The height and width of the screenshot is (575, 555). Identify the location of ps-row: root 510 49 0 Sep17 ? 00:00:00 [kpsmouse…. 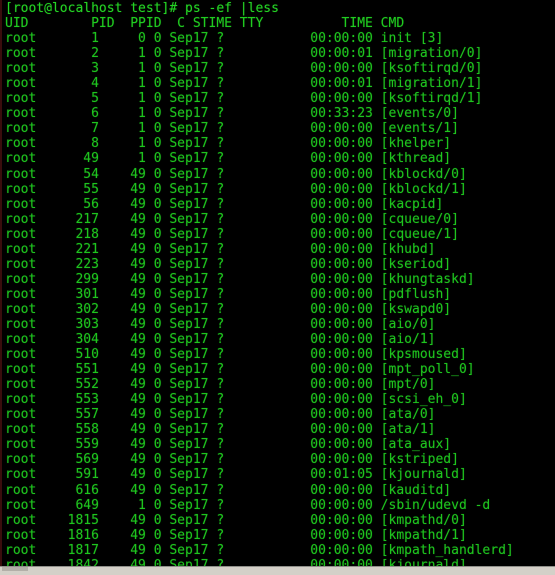
(236, 355).